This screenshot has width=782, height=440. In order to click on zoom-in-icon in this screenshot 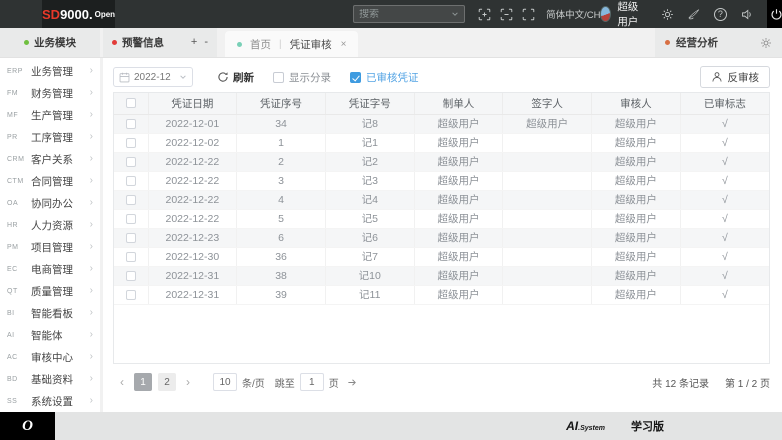, I will do `click(484, 14)`.